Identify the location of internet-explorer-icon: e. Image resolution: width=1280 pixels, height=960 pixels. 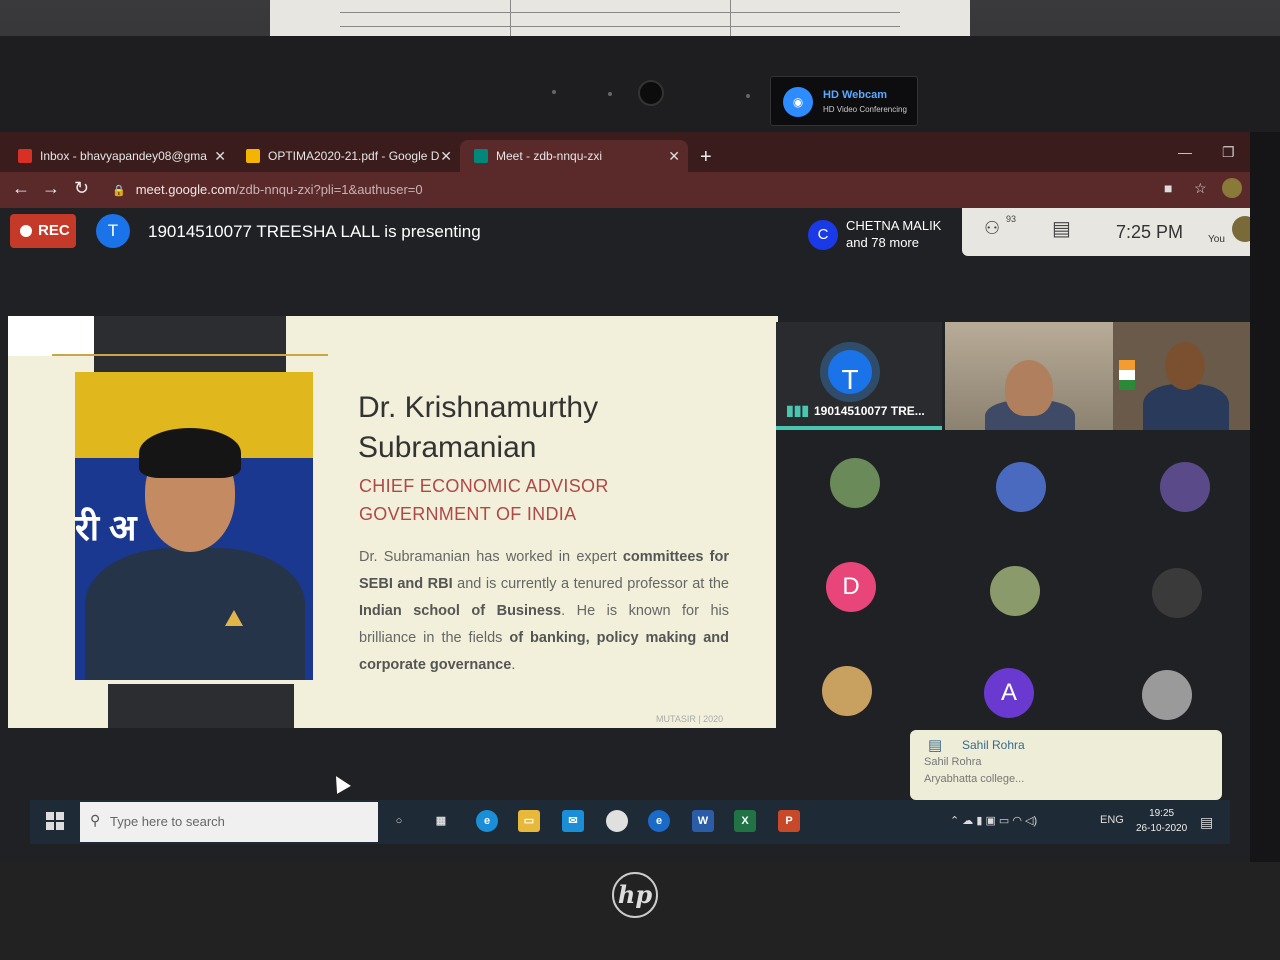
(659, 821).